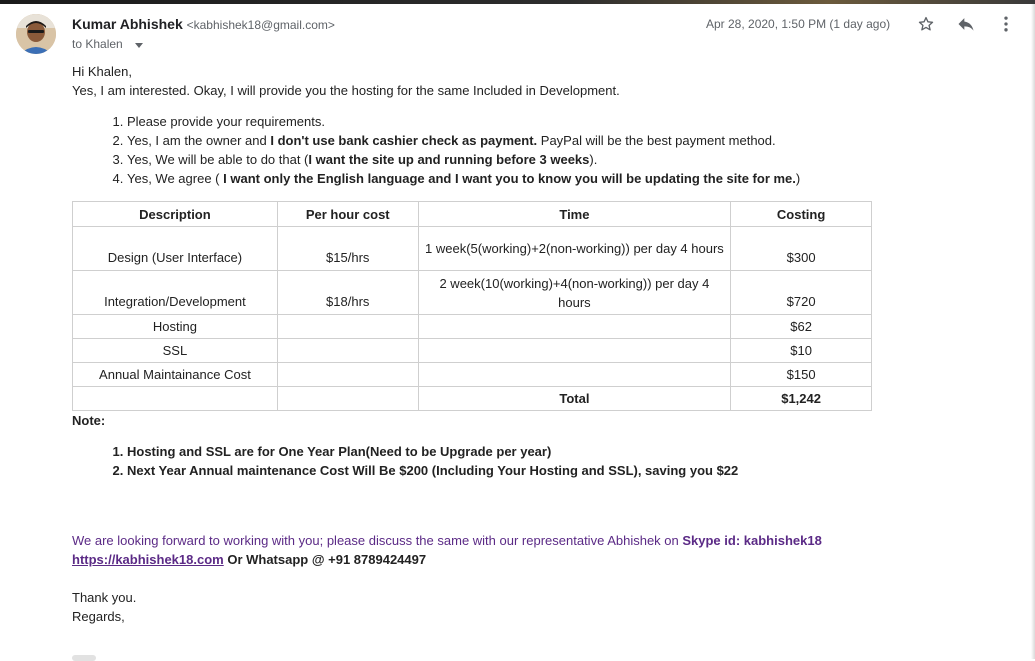 The width and height of the screenshot is (1035, 661). Describe the element at coordinates (175, 326) in the screenshot. I see `table-cell: Hosting` at that location.